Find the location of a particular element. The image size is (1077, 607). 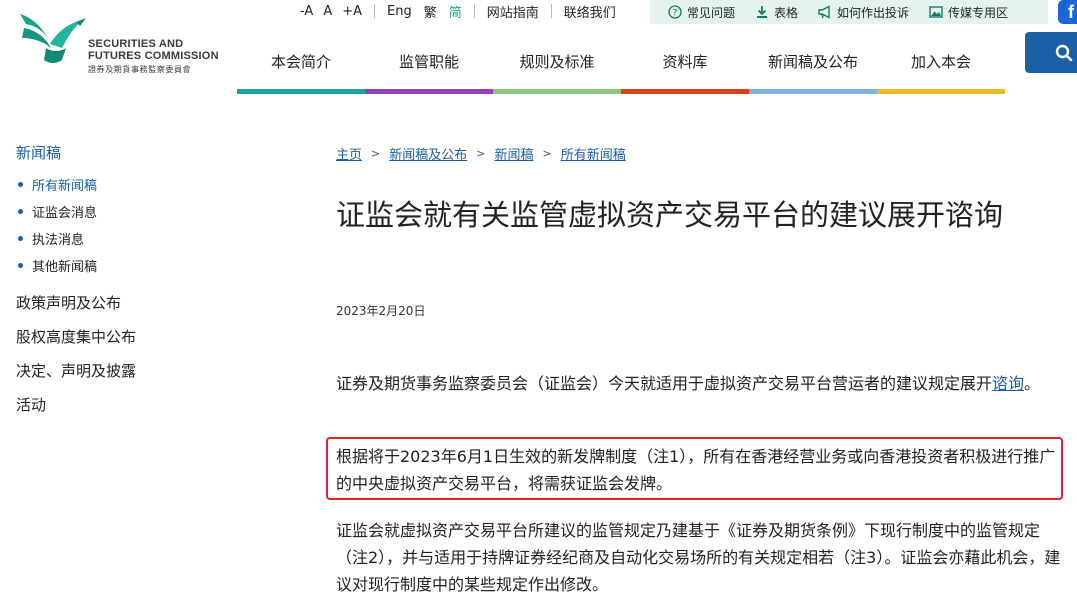

breadcrumb-home: 主页 is located at coordinates (349, 153).